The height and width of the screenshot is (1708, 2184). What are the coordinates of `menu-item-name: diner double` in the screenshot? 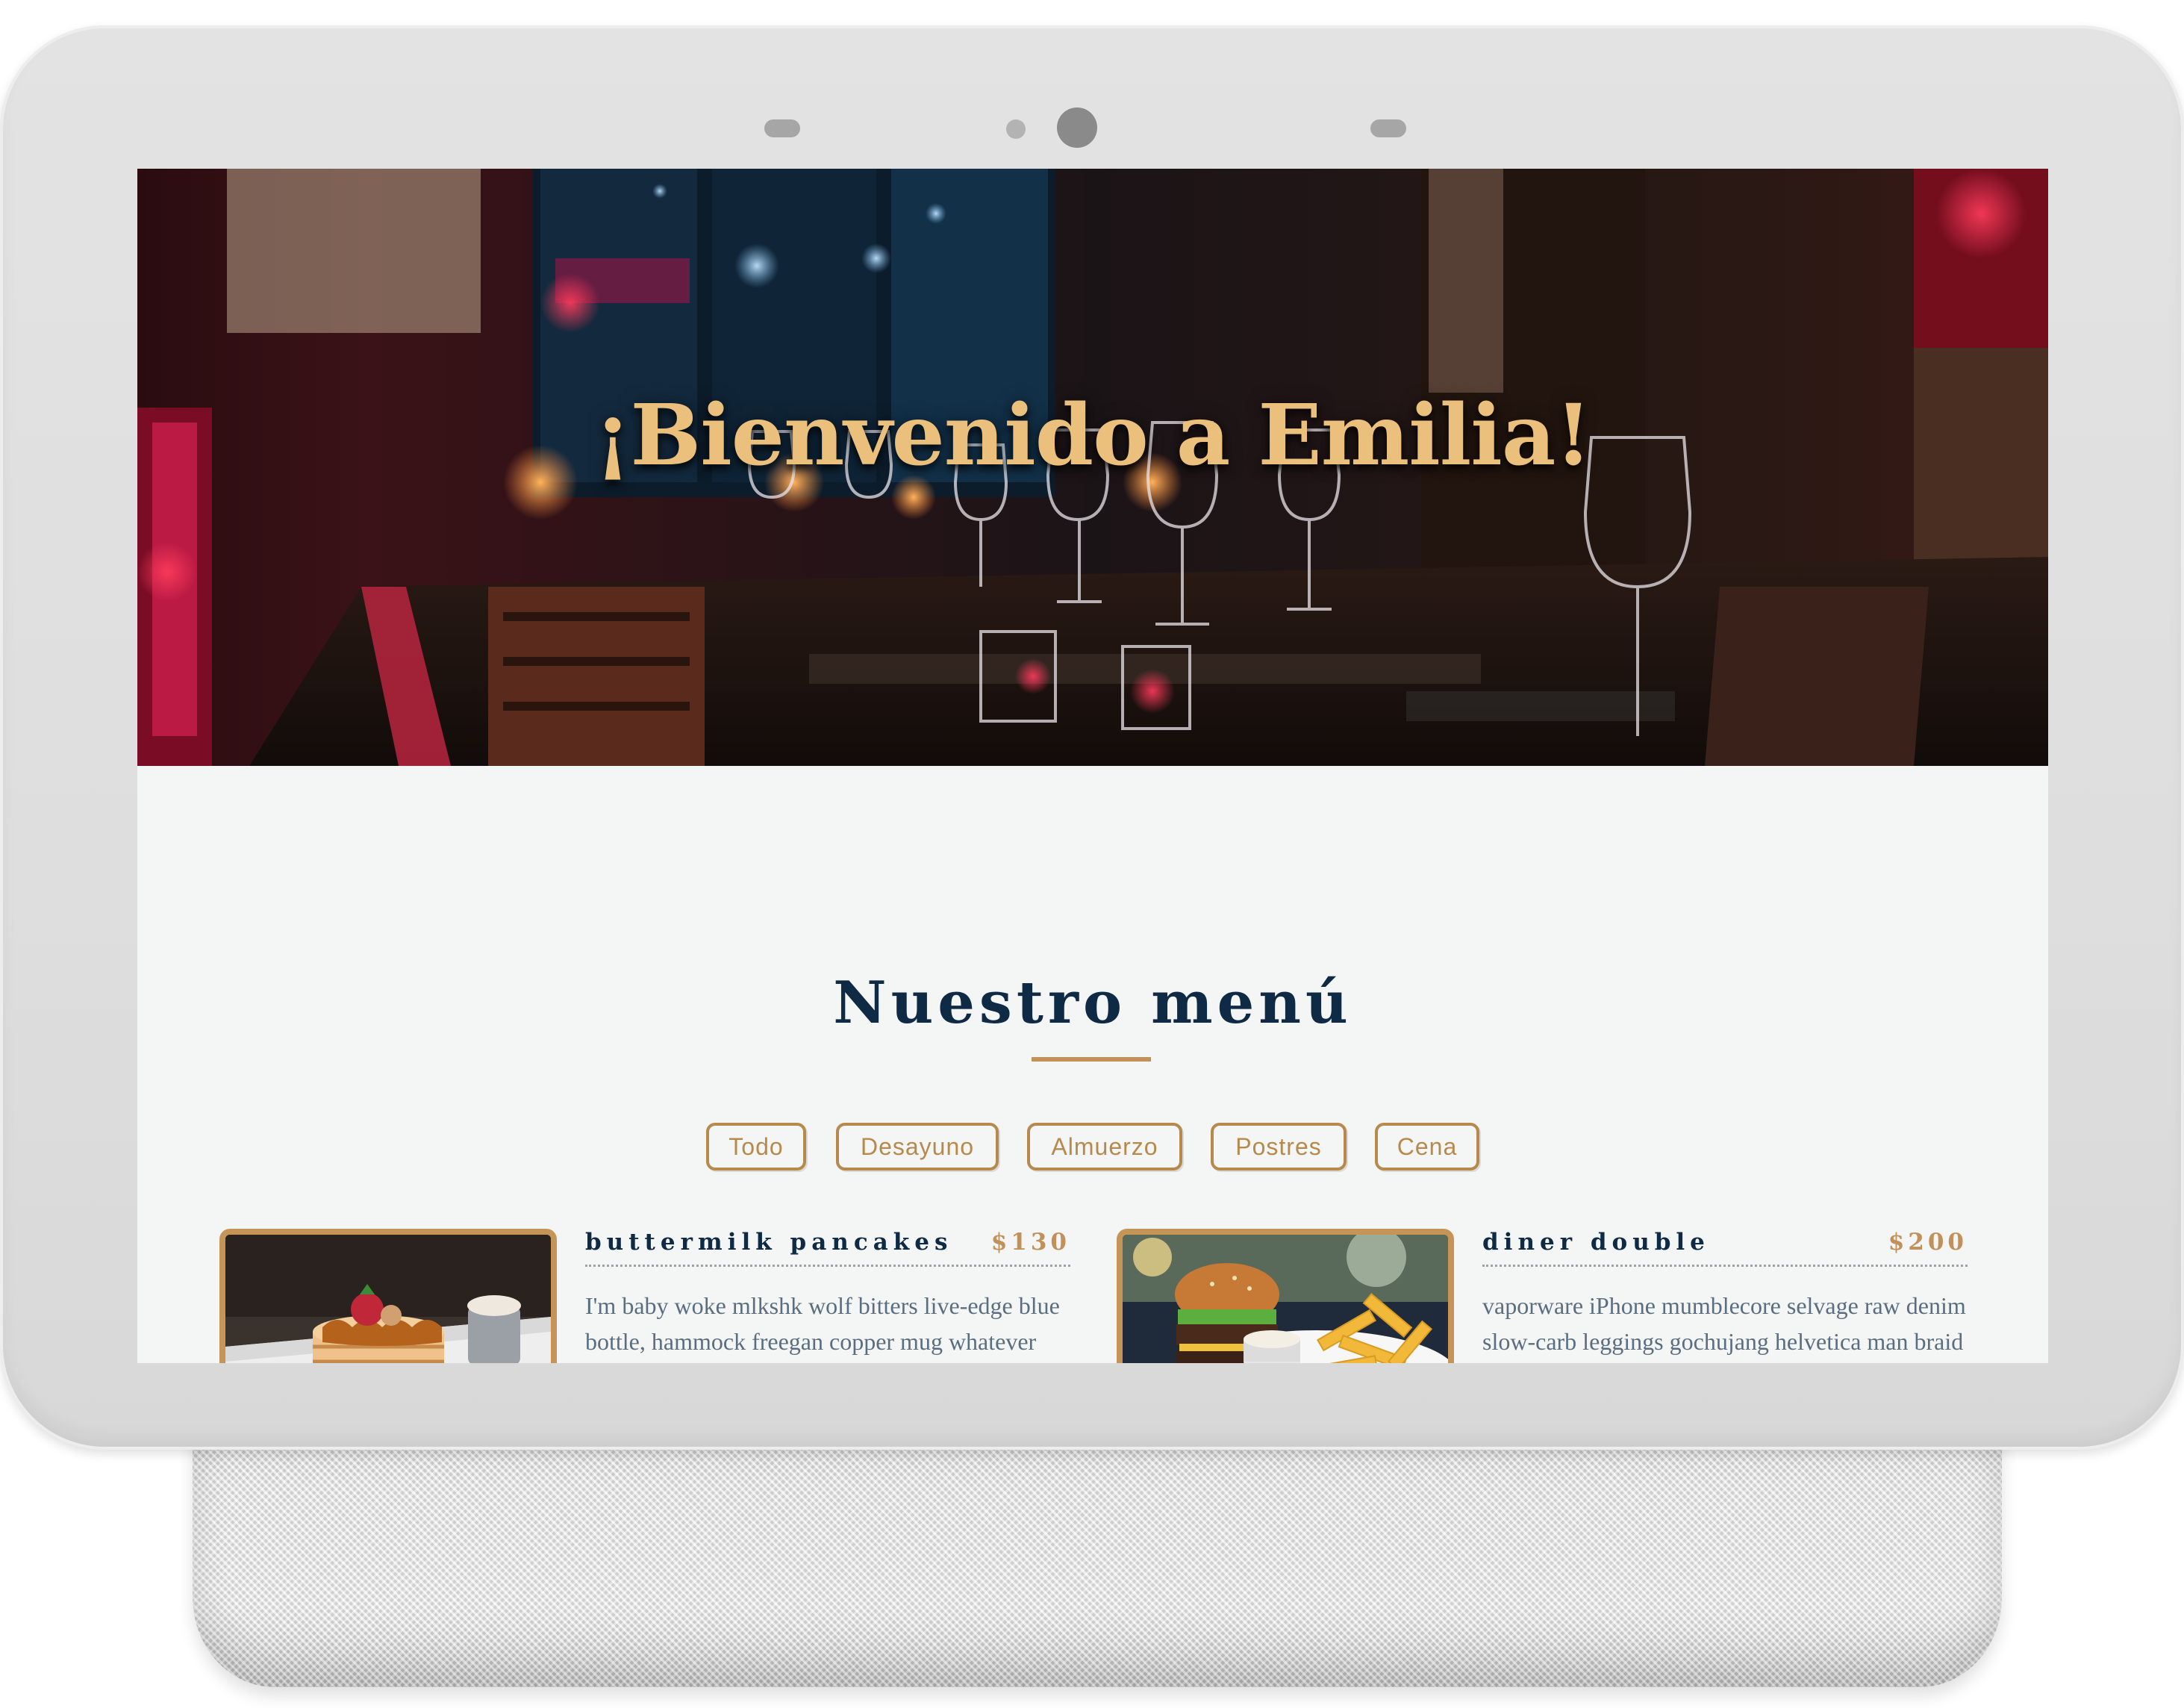 It's located at (1596, 1242).